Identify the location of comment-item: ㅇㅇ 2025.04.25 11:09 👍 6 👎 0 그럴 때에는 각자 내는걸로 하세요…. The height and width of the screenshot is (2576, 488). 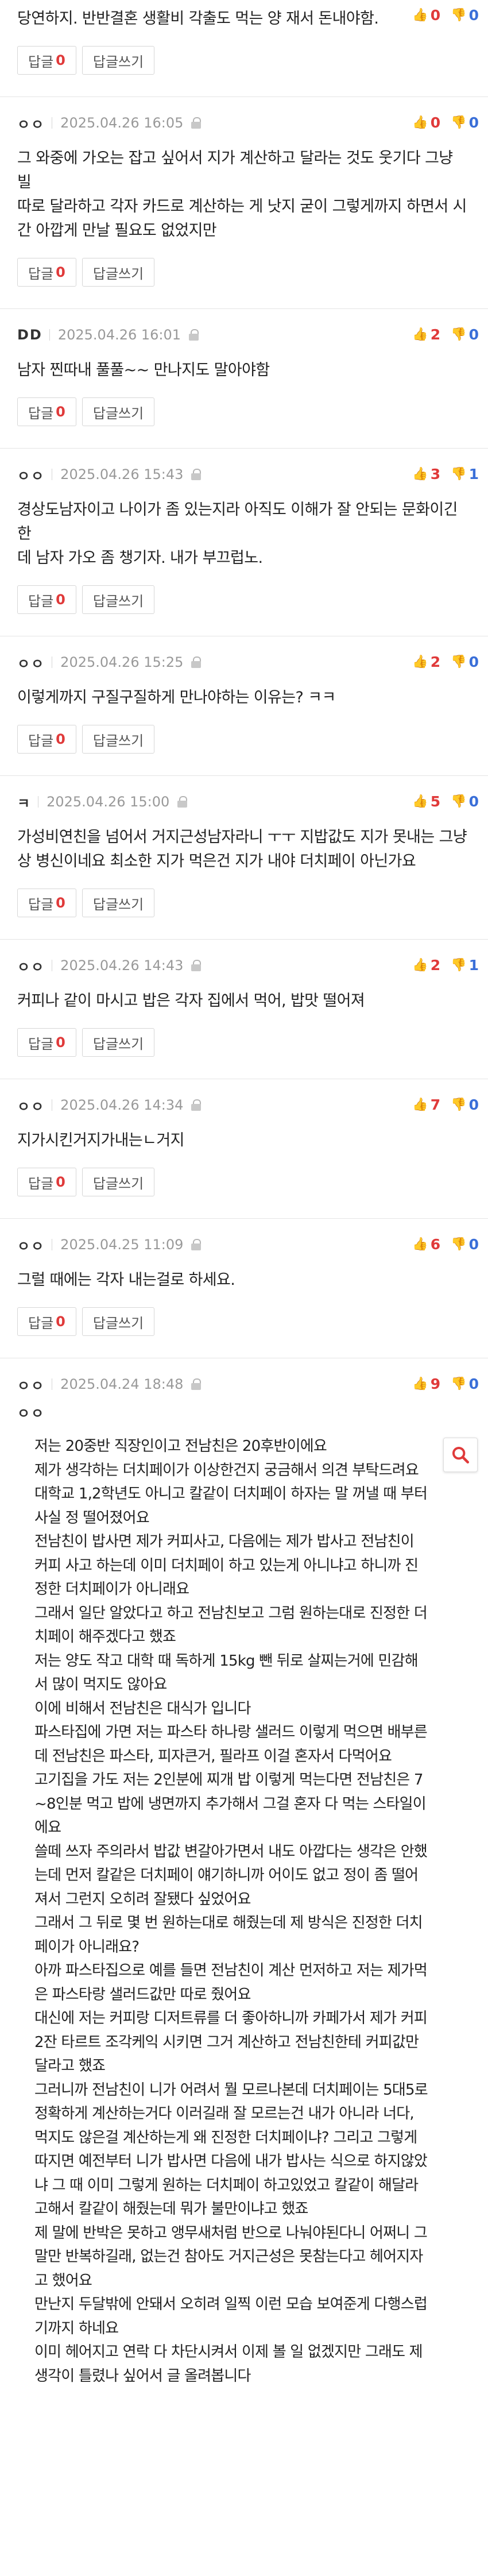
(244, 1288).